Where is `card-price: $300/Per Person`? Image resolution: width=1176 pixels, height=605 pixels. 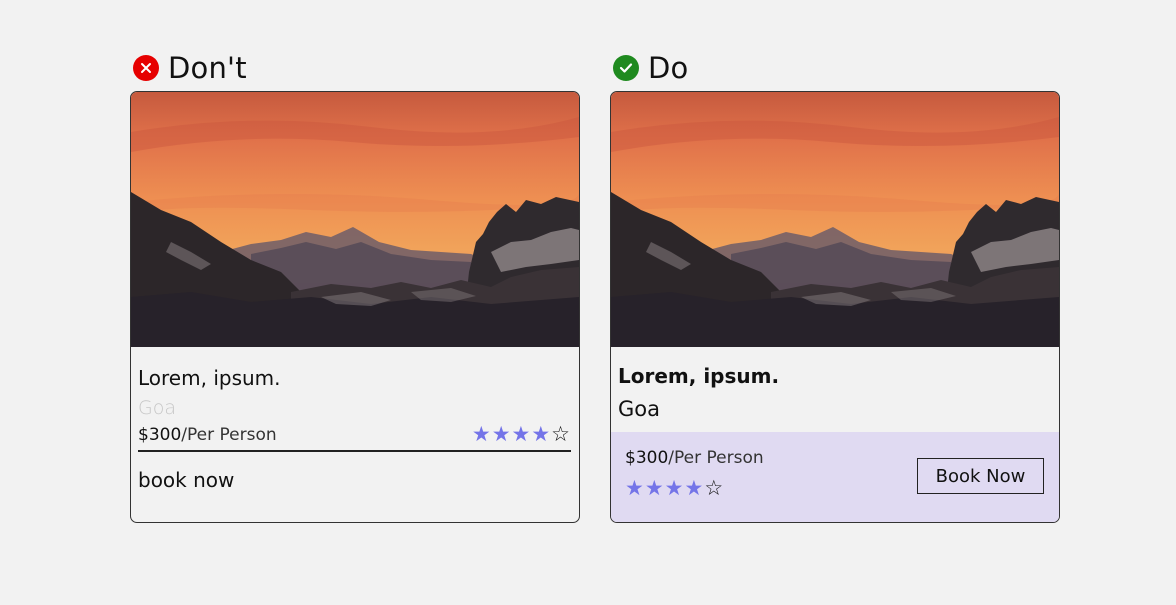
card-price: $300/Per Person is located at coordinates (207, 435).